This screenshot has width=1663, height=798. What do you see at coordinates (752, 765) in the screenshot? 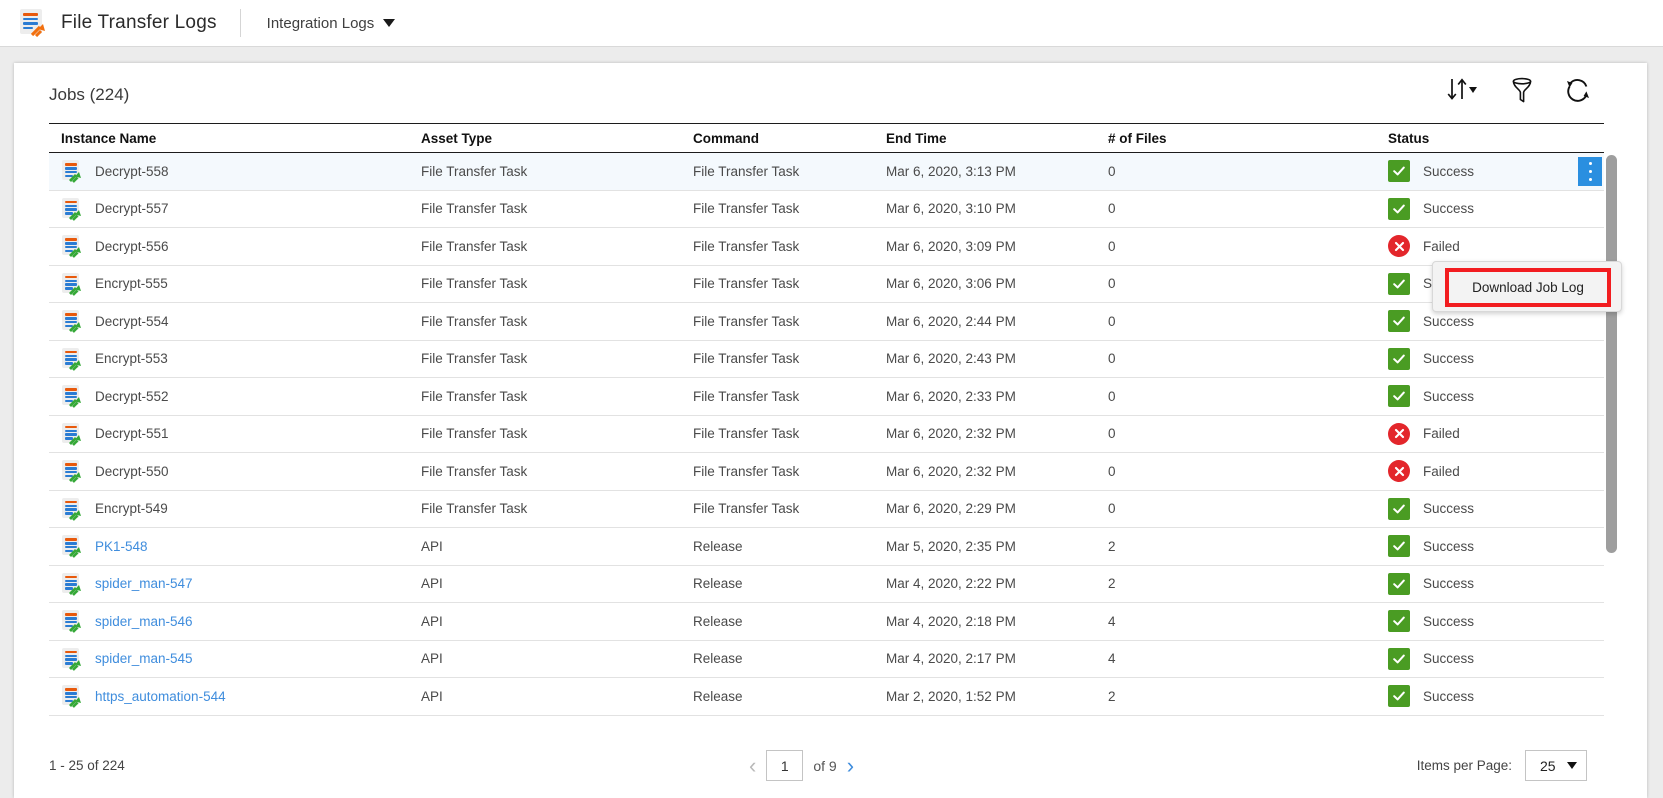
I see `chevron-left-icon: ‹` at bounding box center [752, 765].